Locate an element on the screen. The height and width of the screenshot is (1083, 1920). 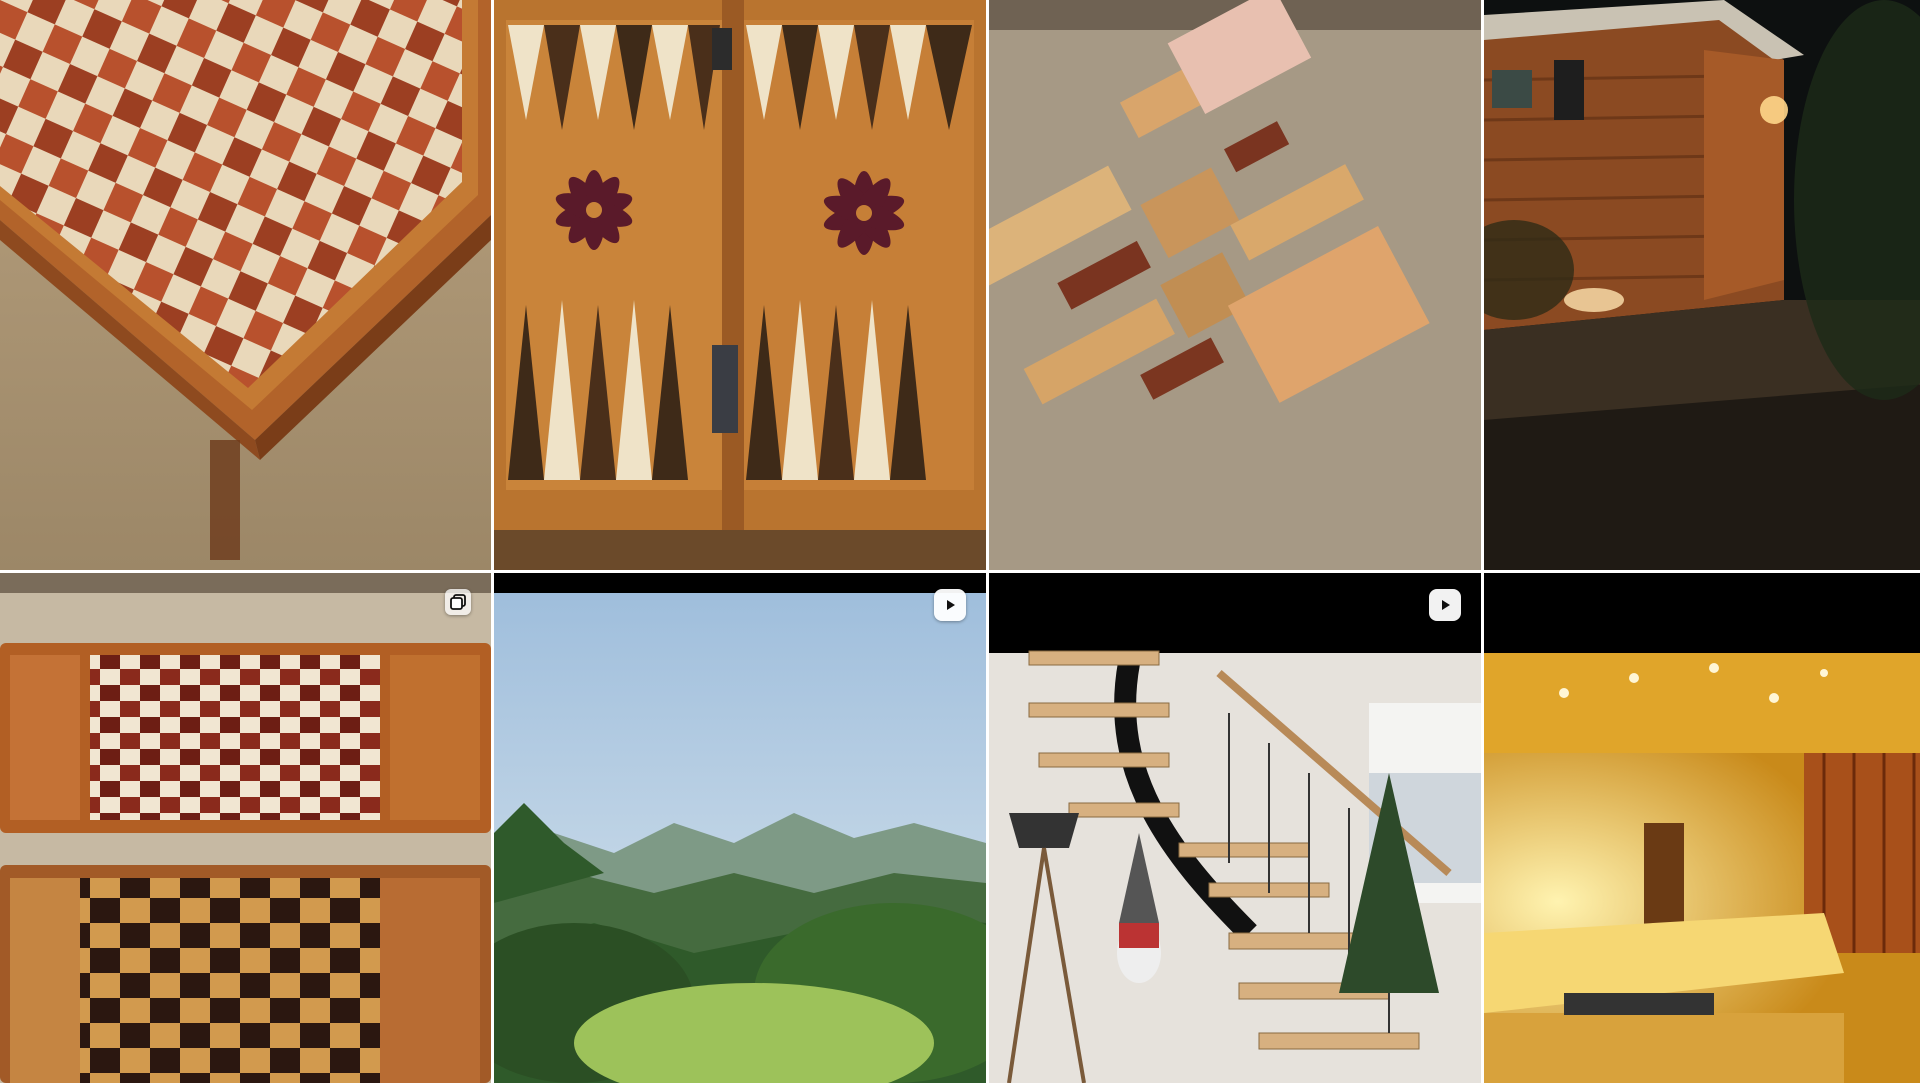
post-tile-backgammon-board is located at coordinates (740, 285).